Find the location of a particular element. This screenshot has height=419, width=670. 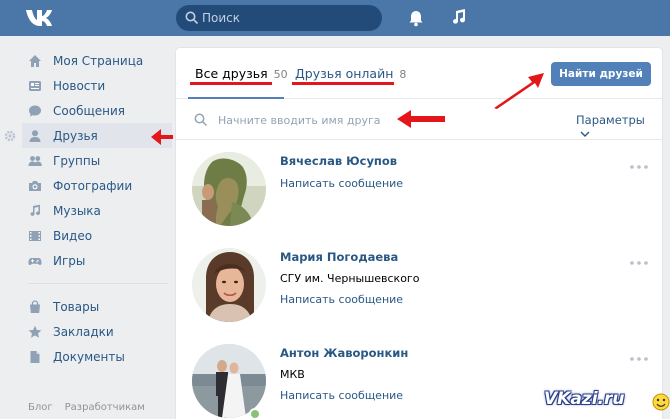

video-icon is located at coordinates (35, 235).